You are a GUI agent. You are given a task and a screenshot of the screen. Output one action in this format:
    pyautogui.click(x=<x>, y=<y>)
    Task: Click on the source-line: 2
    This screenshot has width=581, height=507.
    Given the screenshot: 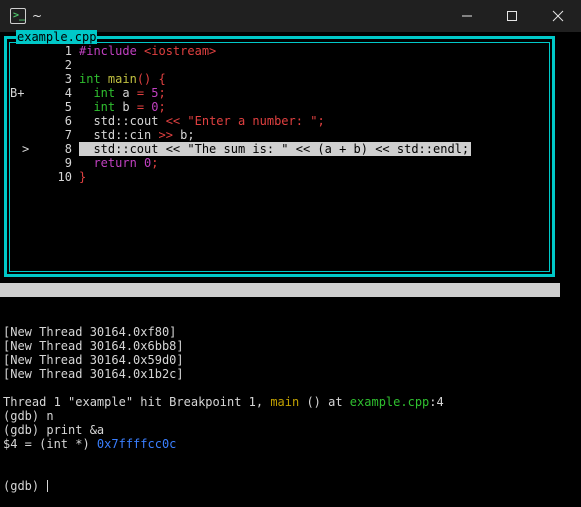 What is the action you would take?
    pyautogui.click(x=280, y=65)
    